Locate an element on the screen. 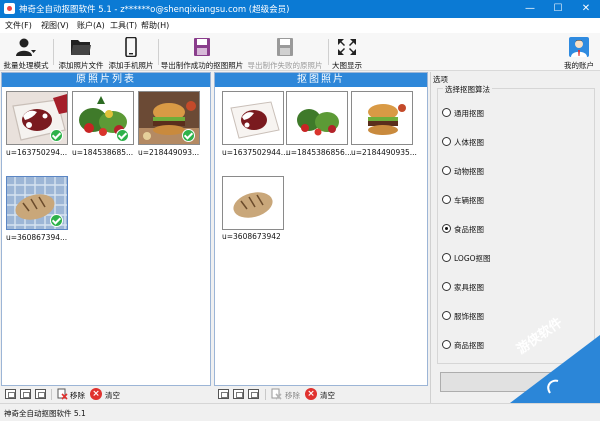 The image size is (600, 421). app-logo-icon is located at coordinates (9, 8).